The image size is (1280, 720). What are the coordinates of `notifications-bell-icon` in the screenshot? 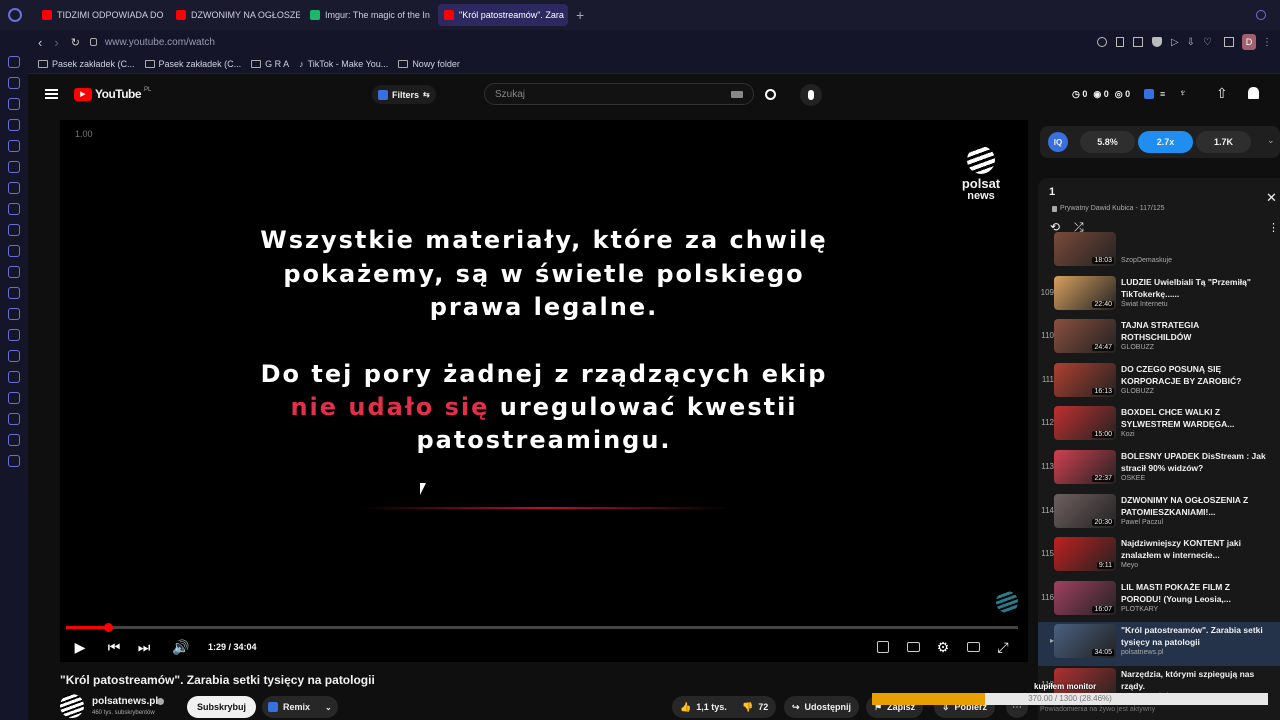 It's located at (1253, 93).